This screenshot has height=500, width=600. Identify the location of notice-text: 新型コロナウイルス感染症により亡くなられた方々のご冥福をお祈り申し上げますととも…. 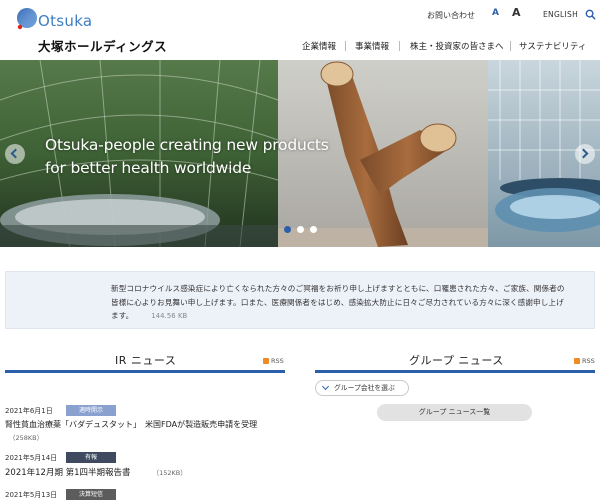
(341, 303).